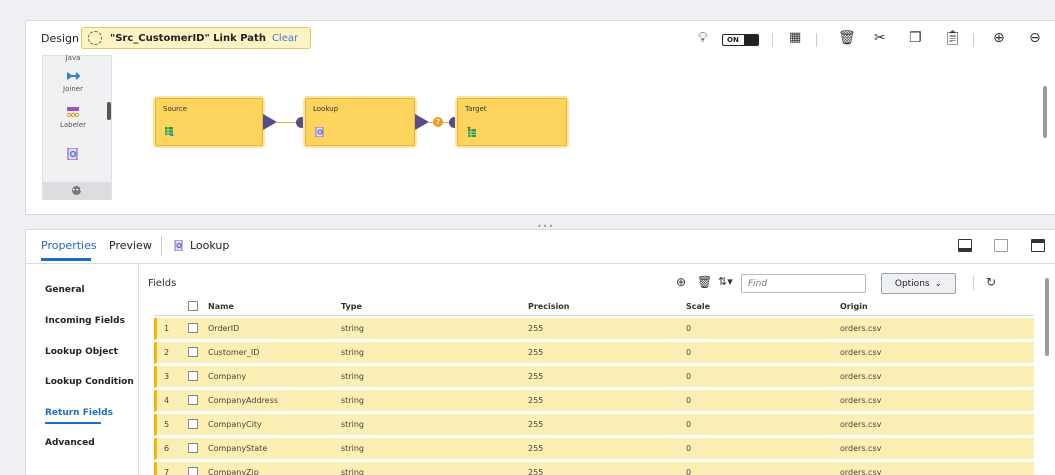 Image resolution: width=1055 pixels, height=475 pixels. I want to click on options-button: Options ⌄, so click(918, 283).